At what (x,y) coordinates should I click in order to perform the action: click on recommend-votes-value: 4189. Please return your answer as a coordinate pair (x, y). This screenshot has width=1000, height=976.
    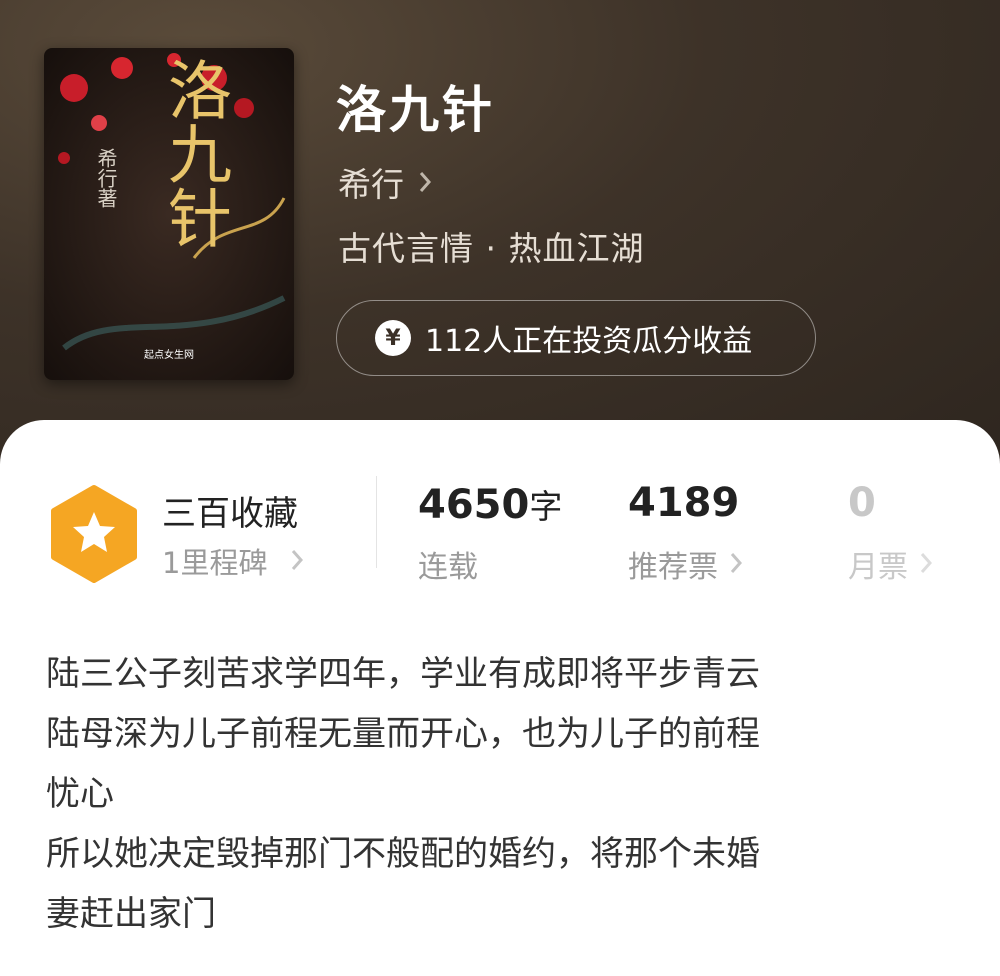
    Looking at the image, I should click on (684, 503).